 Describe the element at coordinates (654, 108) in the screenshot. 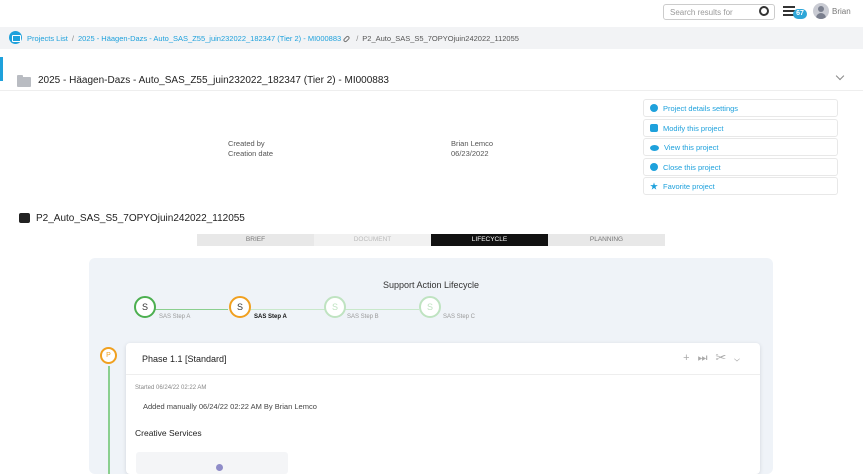

I see `gear-icon` at that location.